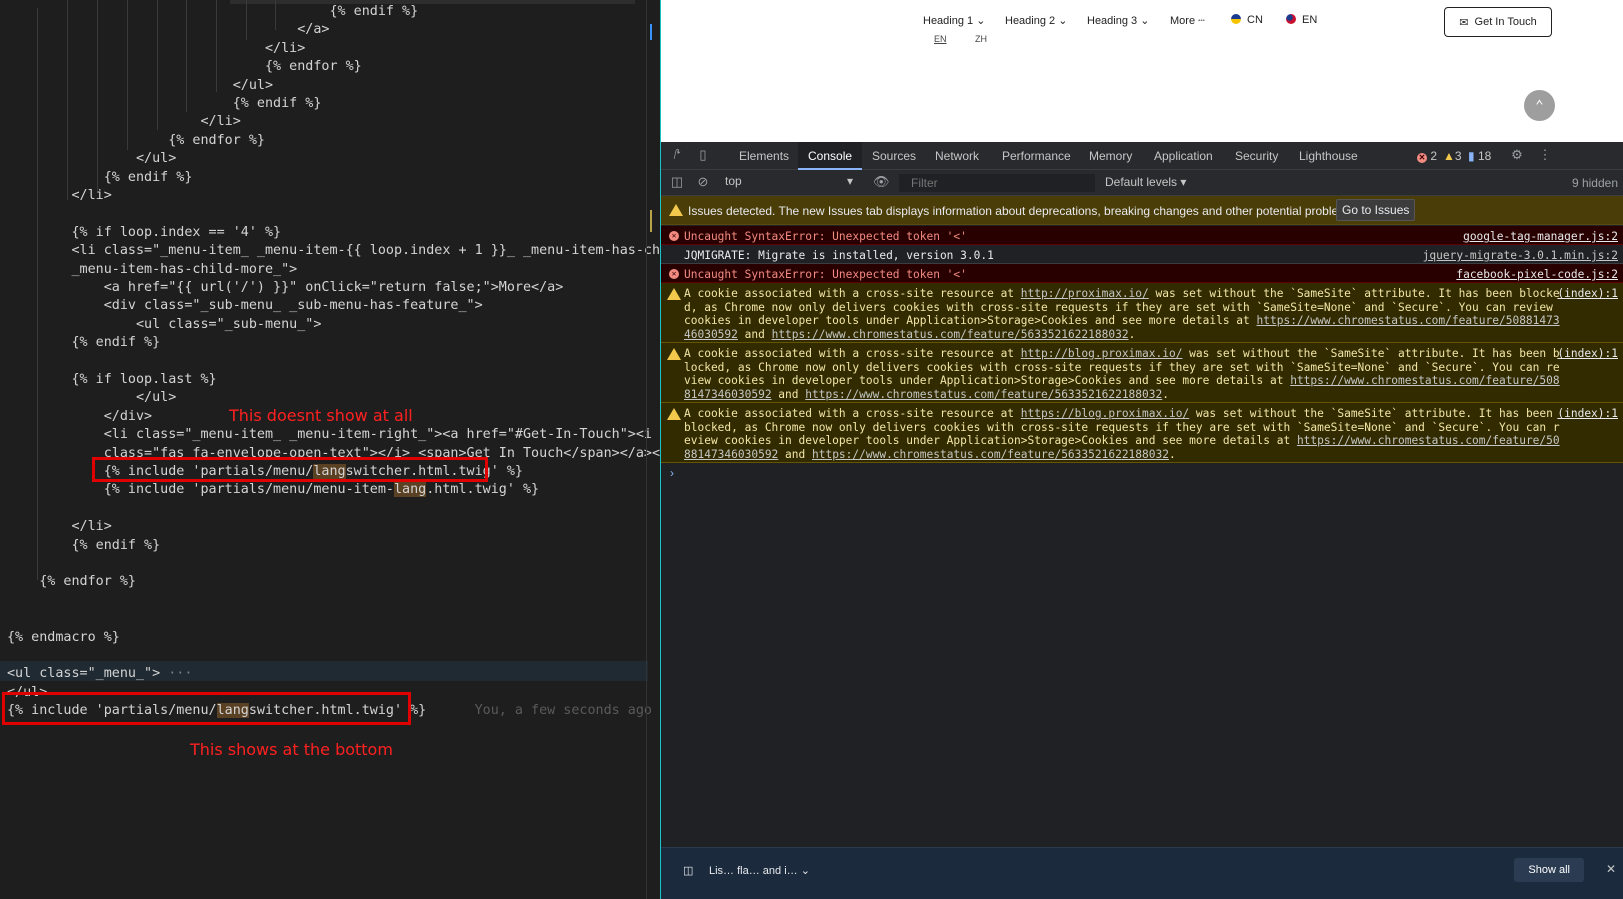  What do you see at coordinates (168, 30) in the screenshot?
I see `code-line: </a>` at bounding box center [168, 30].